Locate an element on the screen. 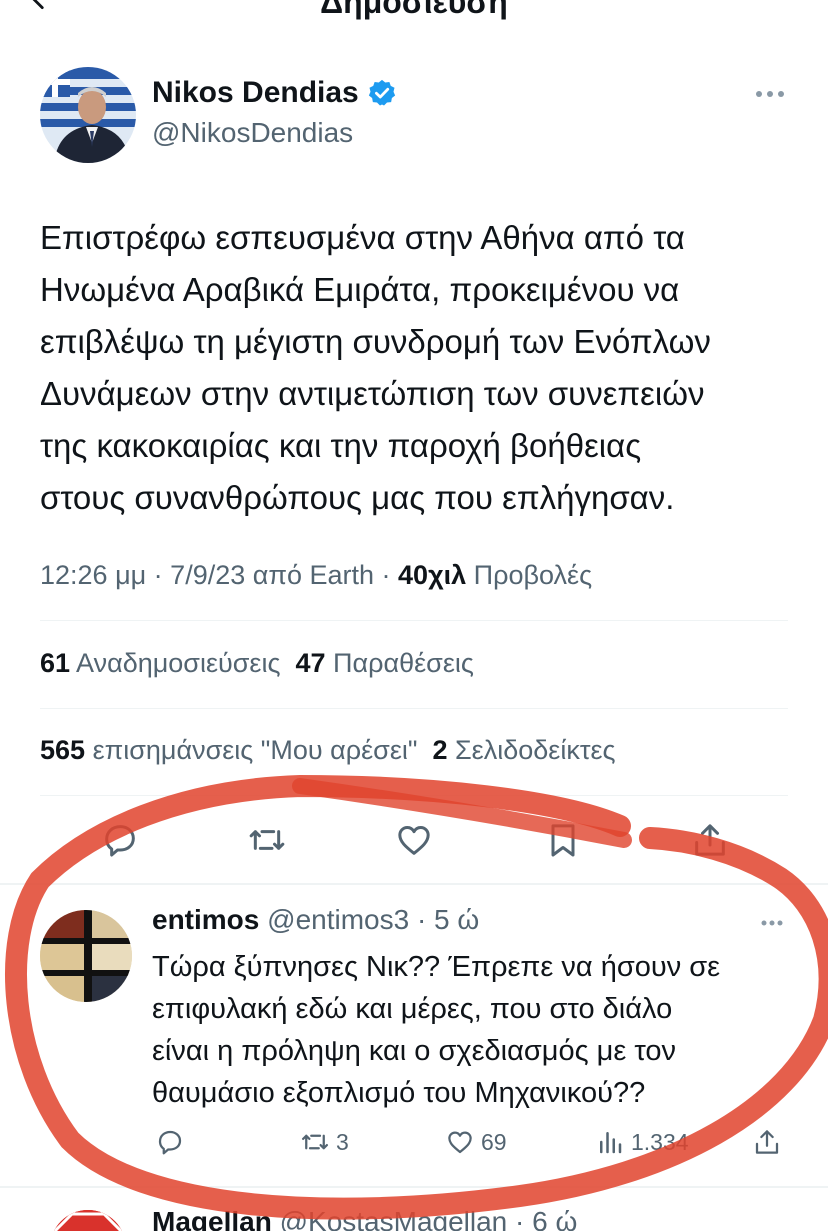 This screenshot has height=1231, width=828. reply-handle-time: @entimos3 · 5 ώ is located at coordinates (369, 919).